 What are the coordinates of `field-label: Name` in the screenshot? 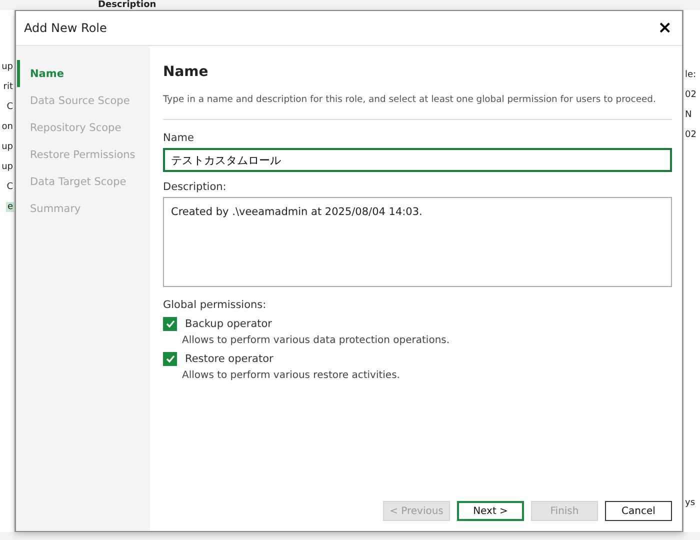 It's located at (179, 138).